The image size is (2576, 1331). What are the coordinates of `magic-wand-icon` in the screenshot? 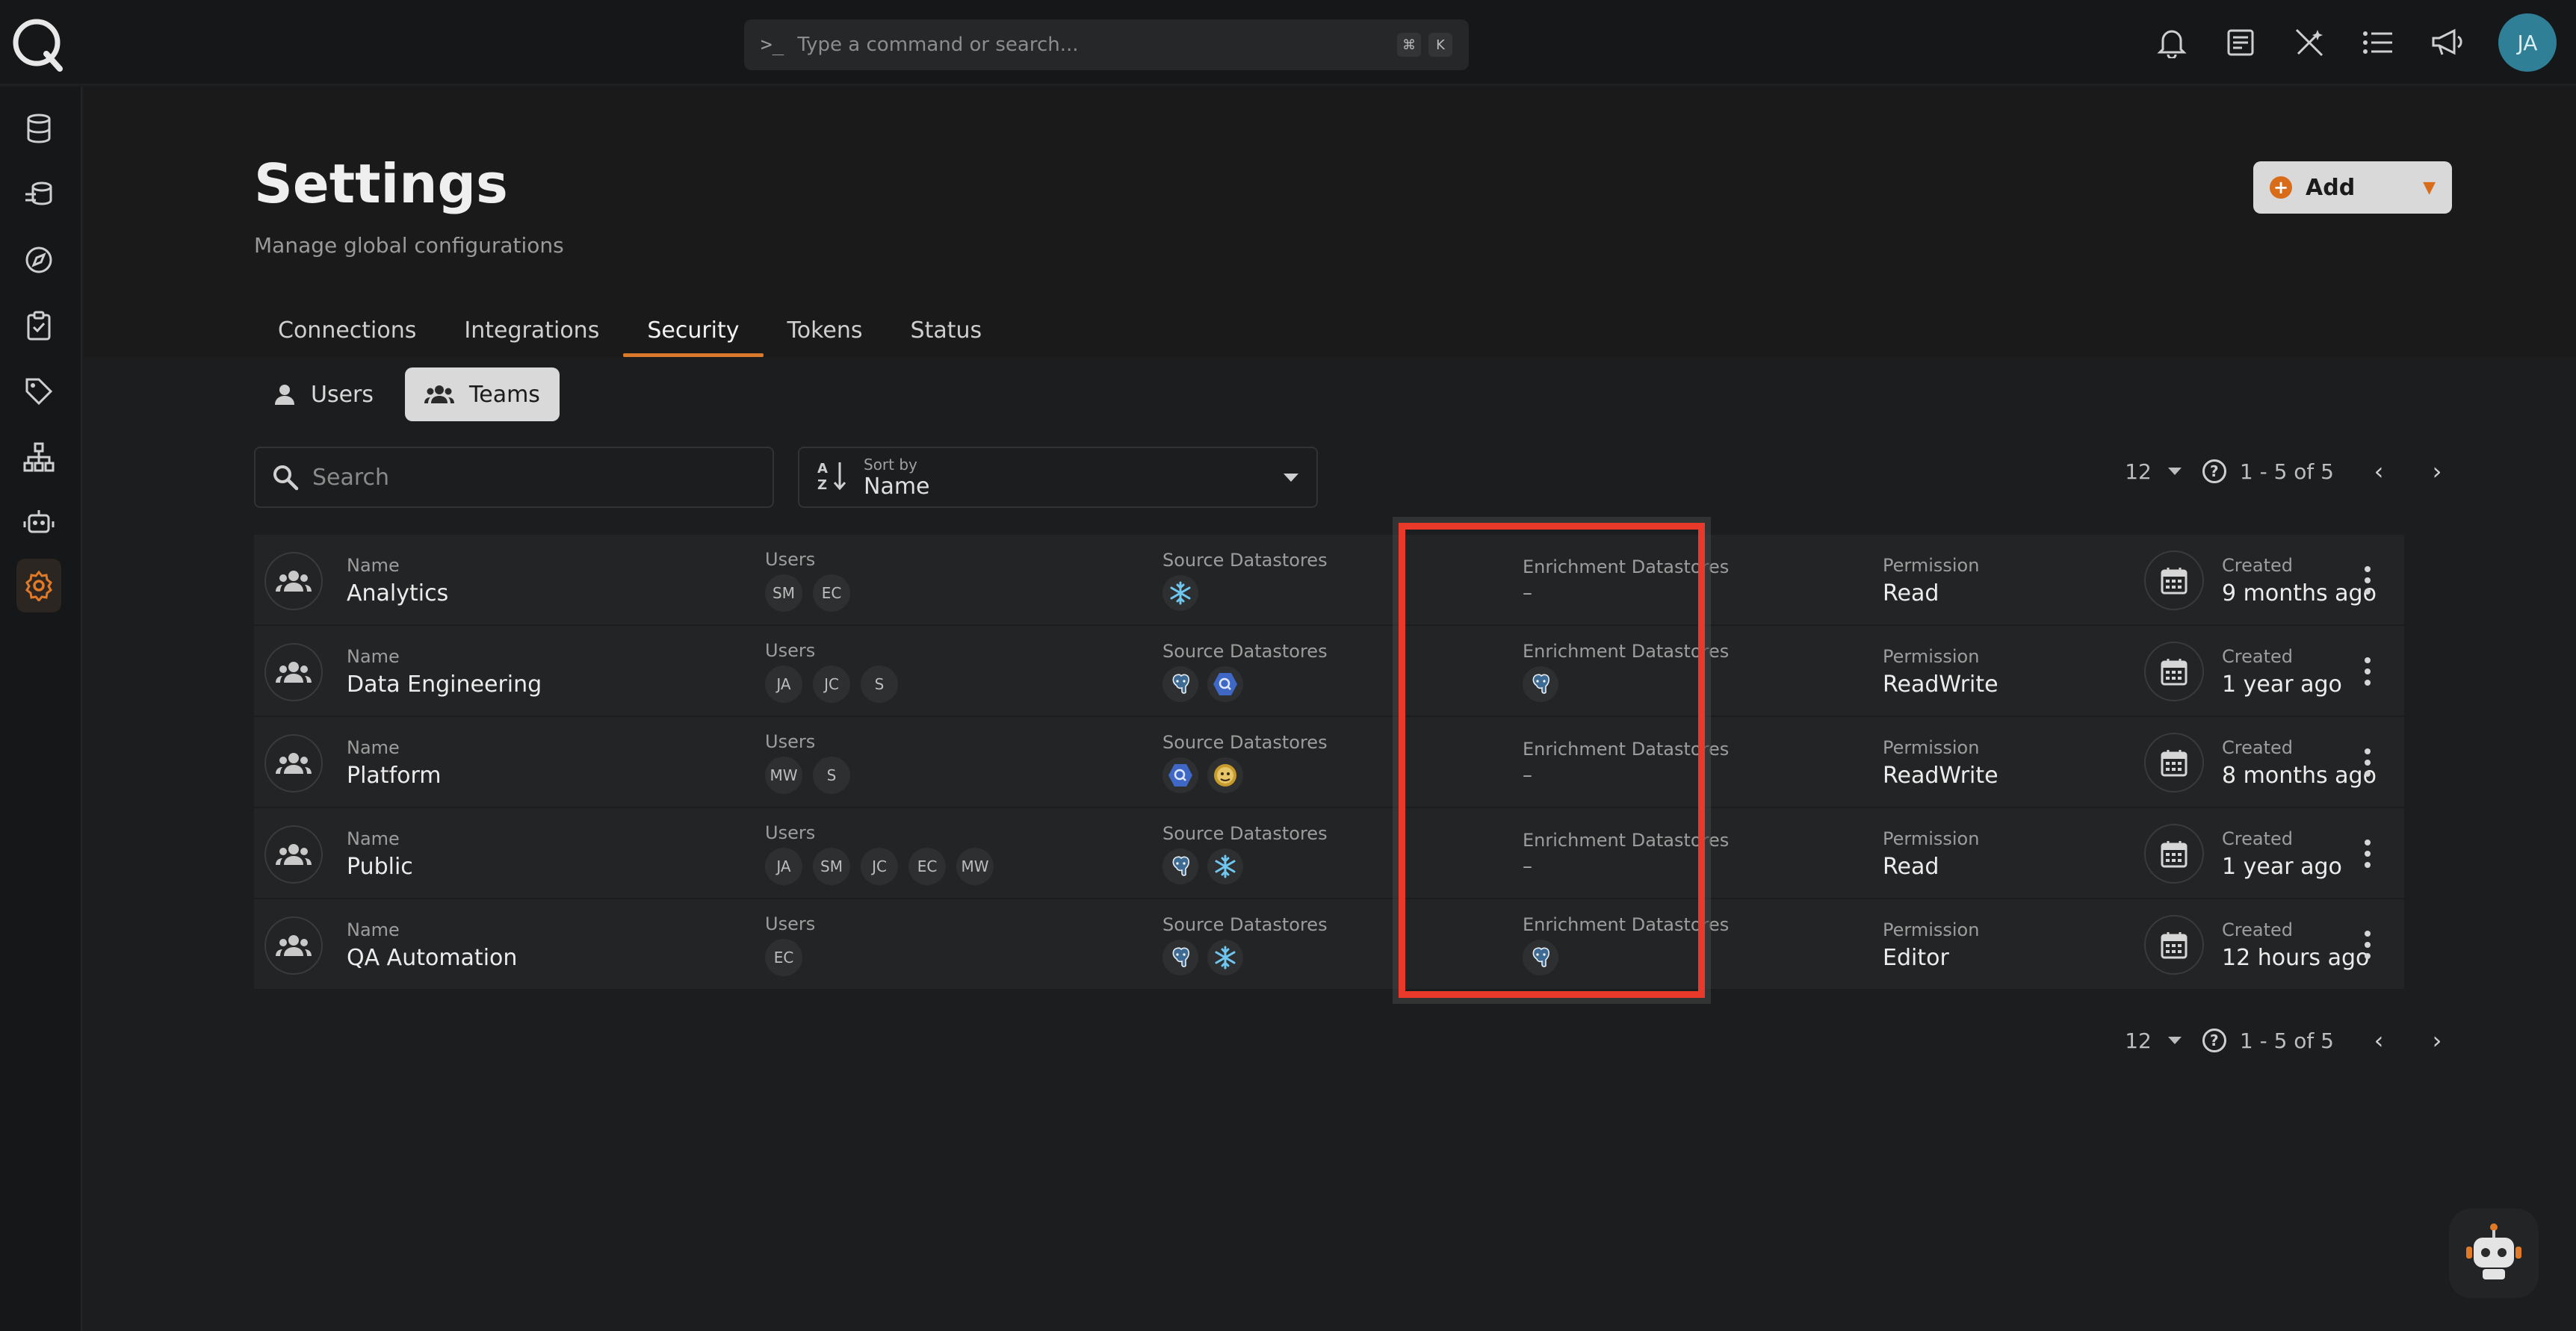 It's located at (2309, 42).